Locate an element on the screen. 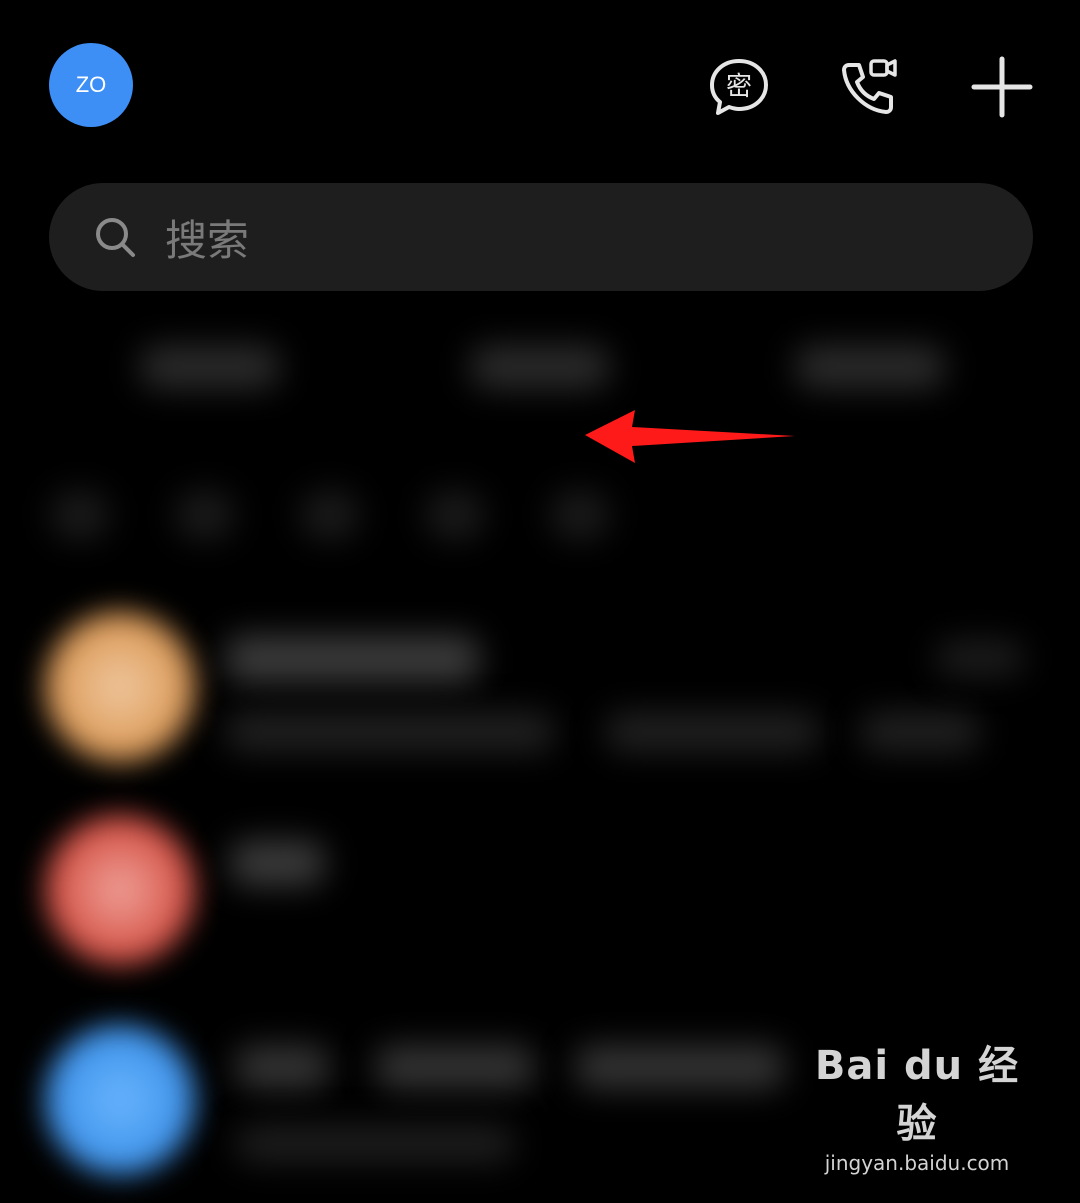 The image size is (1080, 1203). baidu-watermark: Bai du 经验 jingyan.baidu.com is located at coordinates (917, 1104).